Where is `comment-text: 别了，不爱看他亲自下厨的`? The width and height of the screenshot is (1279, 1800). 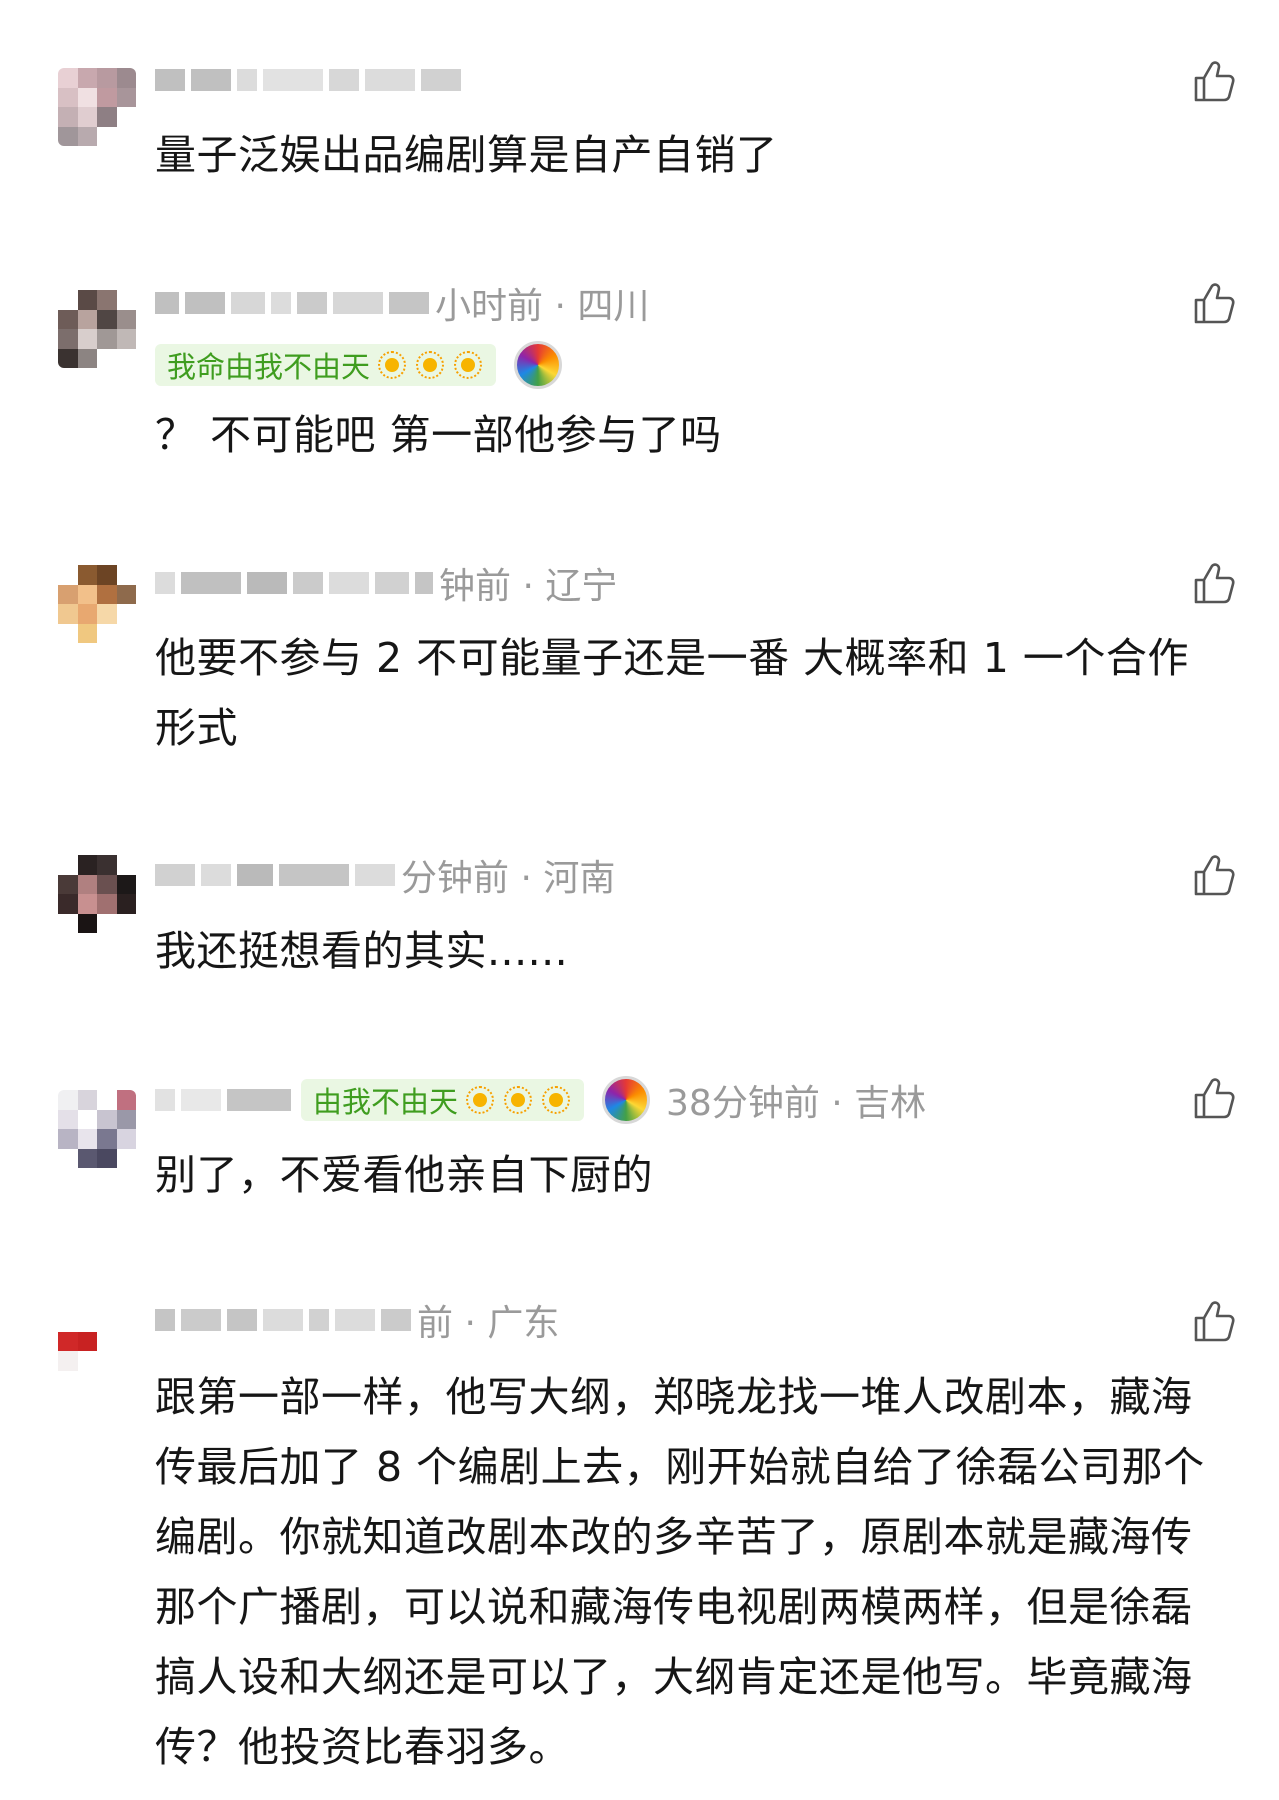
comment-text: 别了，不爱看他亲自下厨的 is located at coordinates (404, 1175).